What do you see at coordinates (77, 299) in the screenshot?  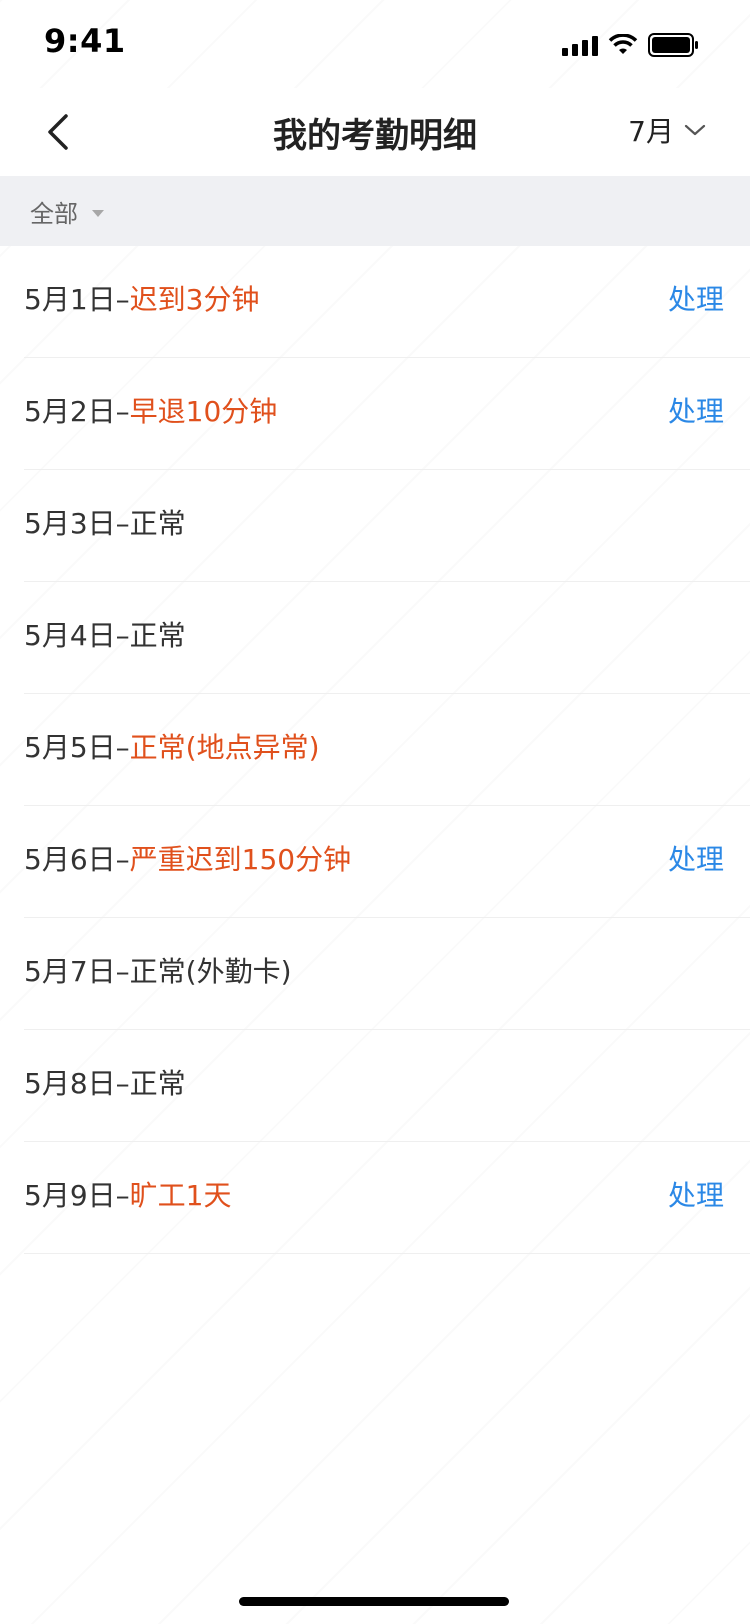 I see `row-date: 5月1日–` at bounding box center [77, 299].